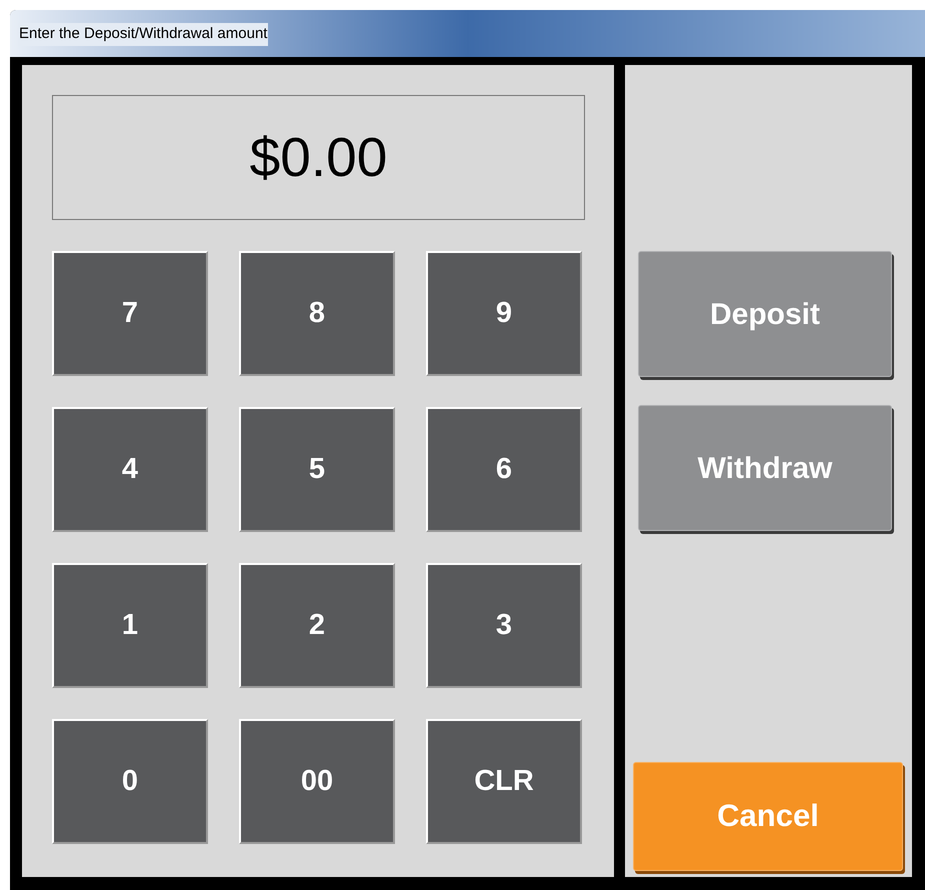 The image size is (925, 890). What do you see at coordinates (130, 313) in the screenshot?
I see `keypad-key: 7` at bounding box center [130, 313].